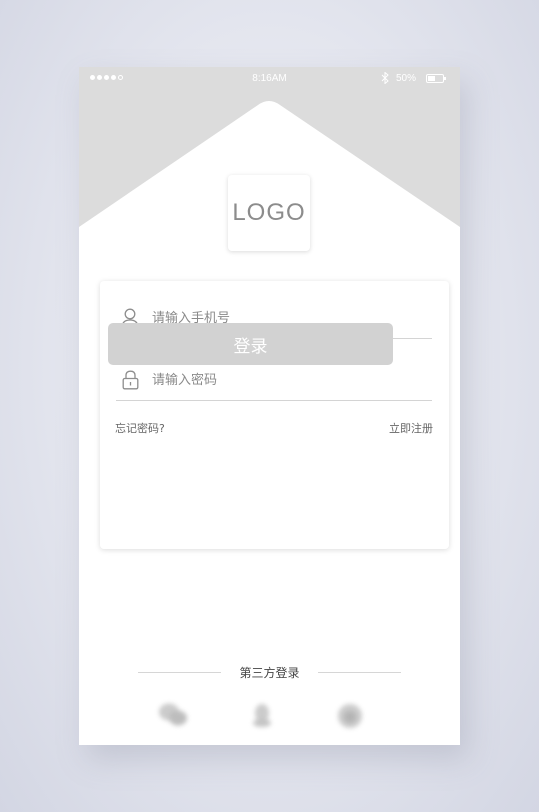 This screenshot has width=539, height=812. I want to click on forgot-password-link: 忘记密码?, so click(140, 428).